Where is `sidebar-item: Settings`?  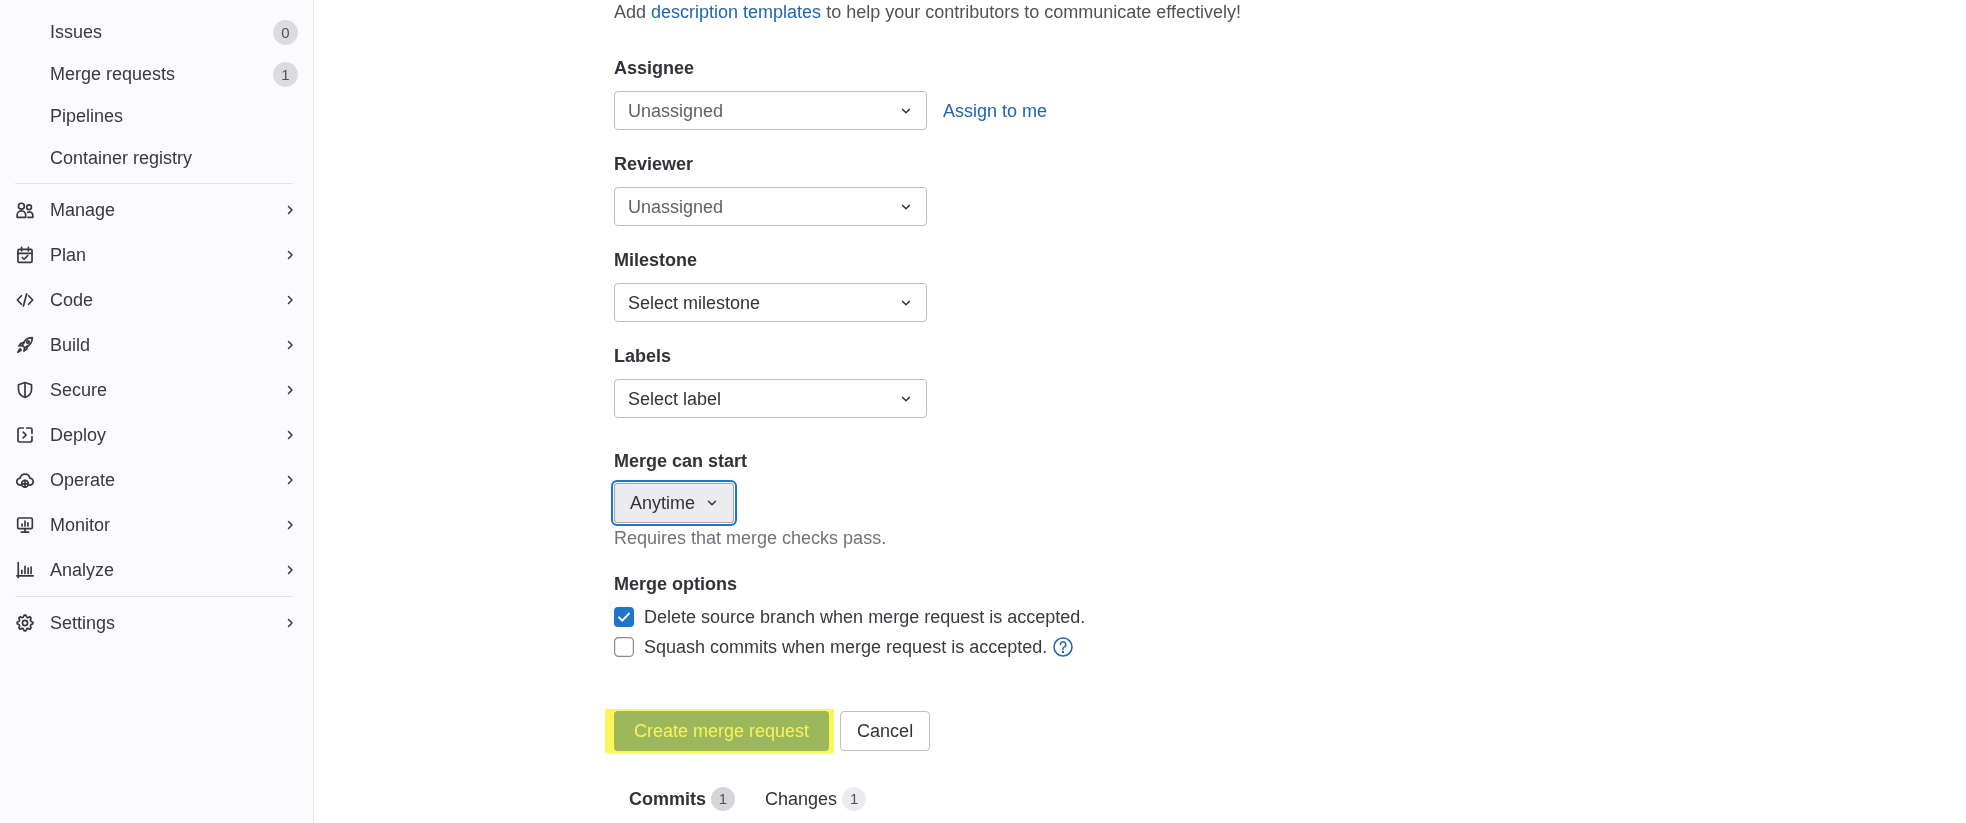 sidebar-item: Settings is located at coordinates (156, 622).